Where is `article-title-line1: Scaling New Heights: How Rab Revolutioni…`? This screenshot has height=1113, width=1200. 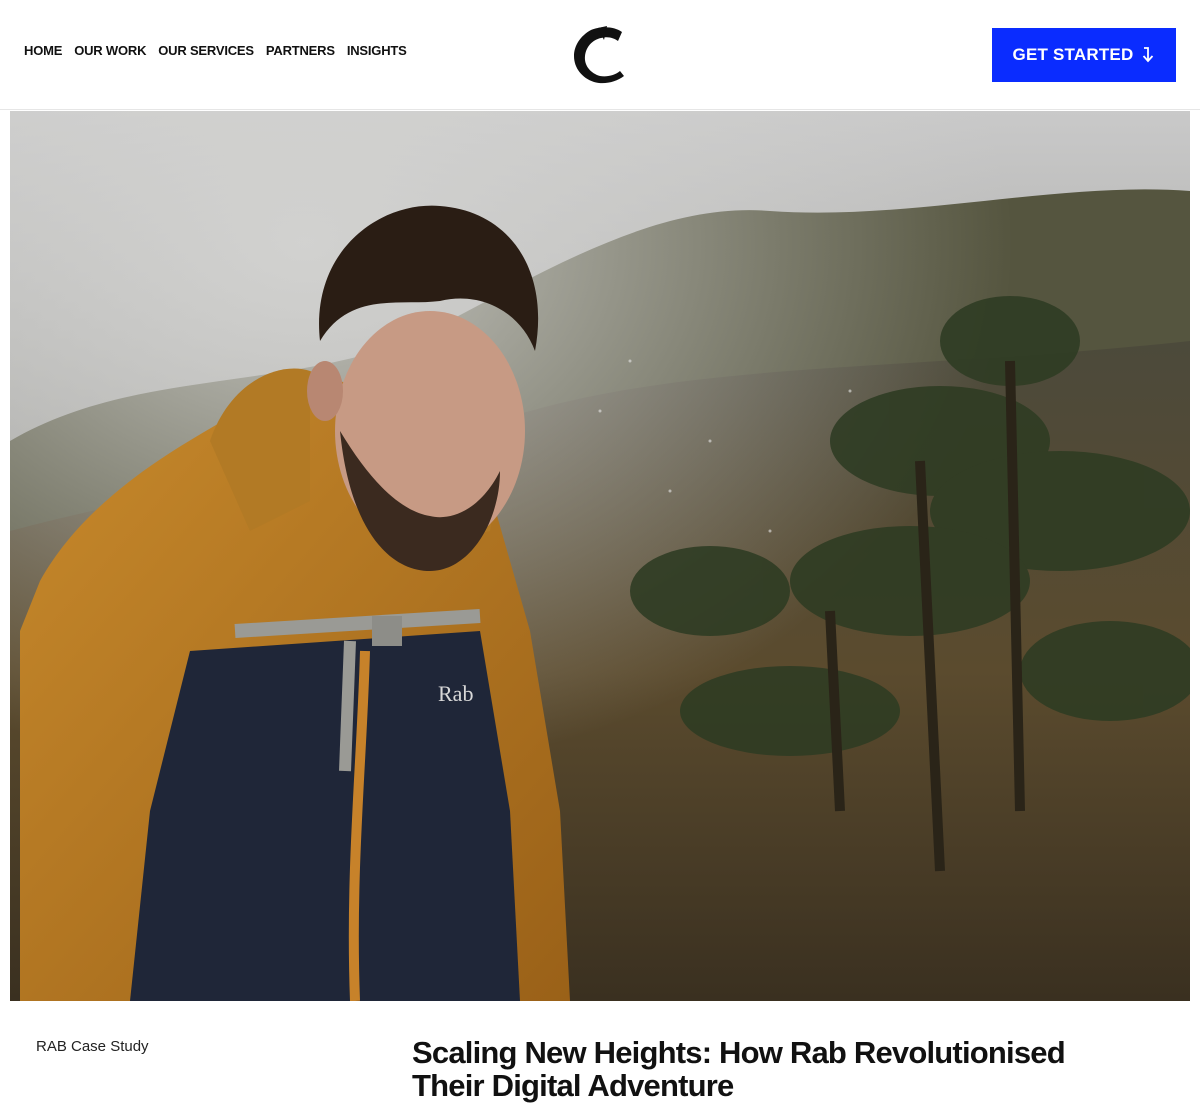
article-title-line1: Scaling New Heights: How Rab Revolutioni… is located at coordinates (739, 1052).